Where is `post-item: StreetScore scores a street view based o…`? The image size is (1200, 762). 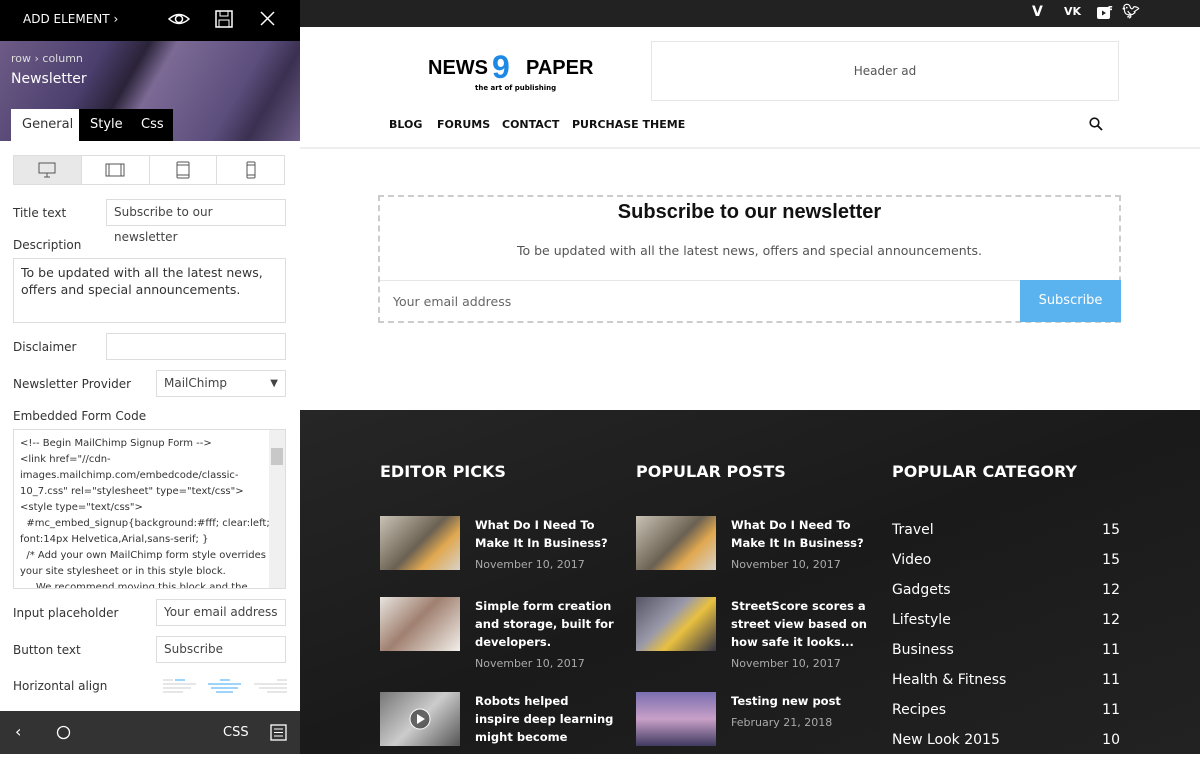
post-item: StreetScore scores a street view based o… is located at coordinates (756, 633).